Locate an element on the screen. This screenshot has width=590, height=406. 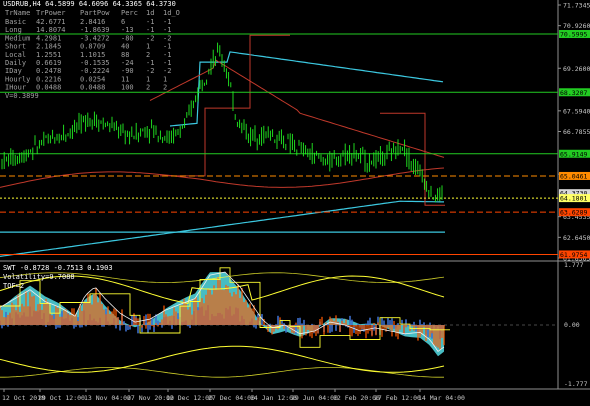
table-cell: 14.8074 is located at coordinates (51, 30).